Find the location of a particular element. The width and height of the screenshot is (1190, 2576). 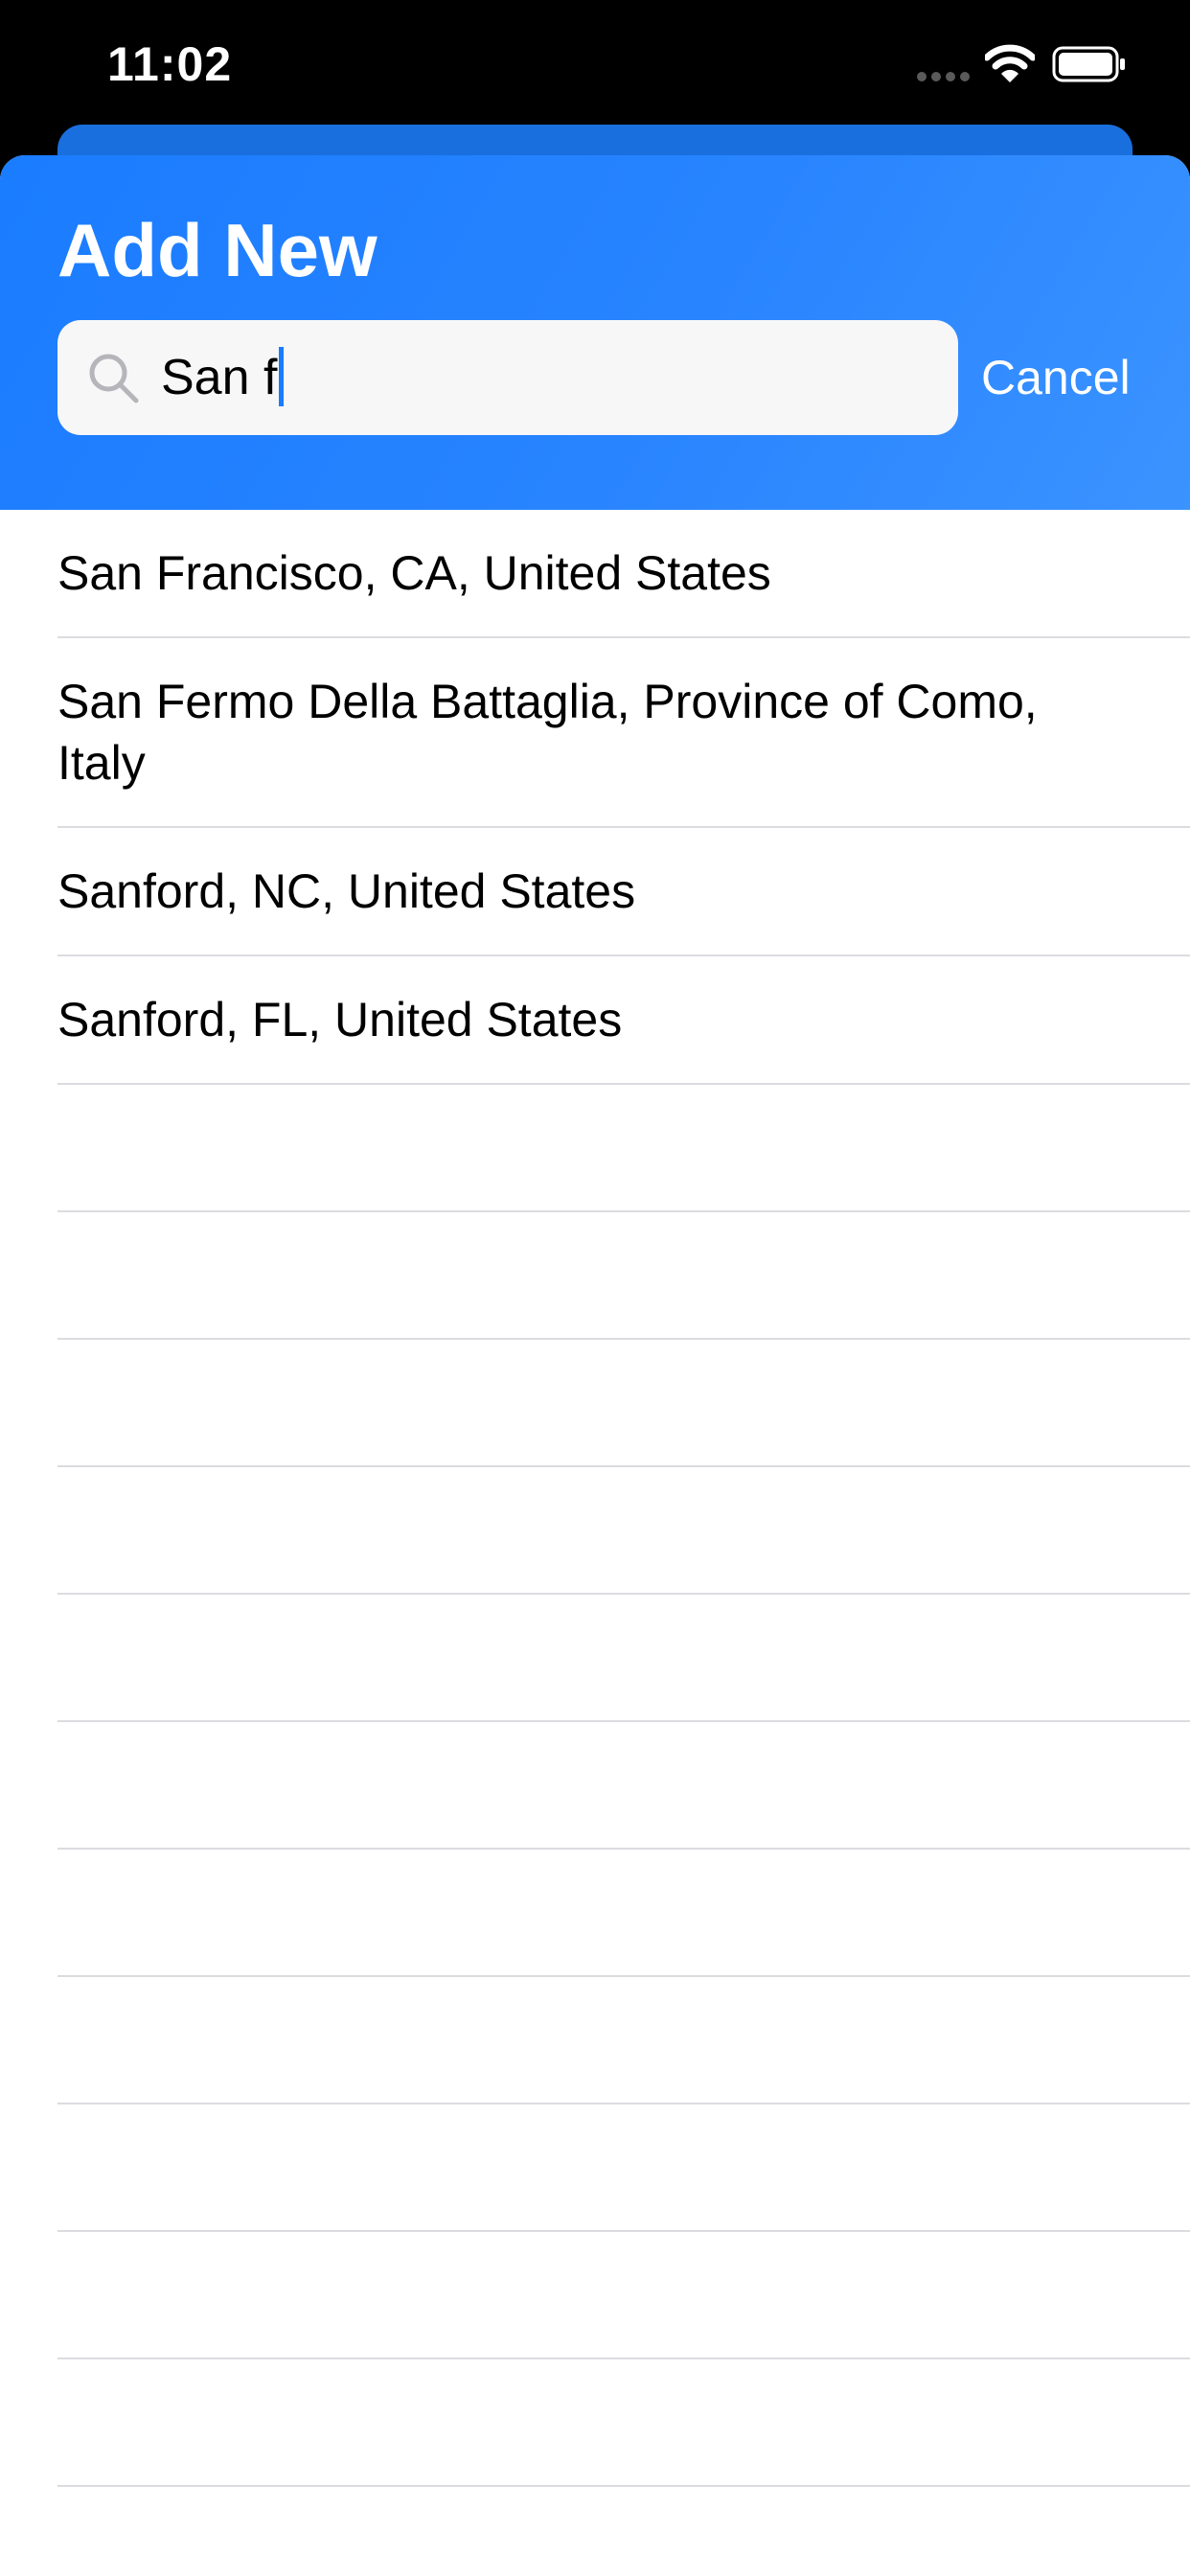

sheet-header: Add New San f Cancel is located at coordinates (595, 332).